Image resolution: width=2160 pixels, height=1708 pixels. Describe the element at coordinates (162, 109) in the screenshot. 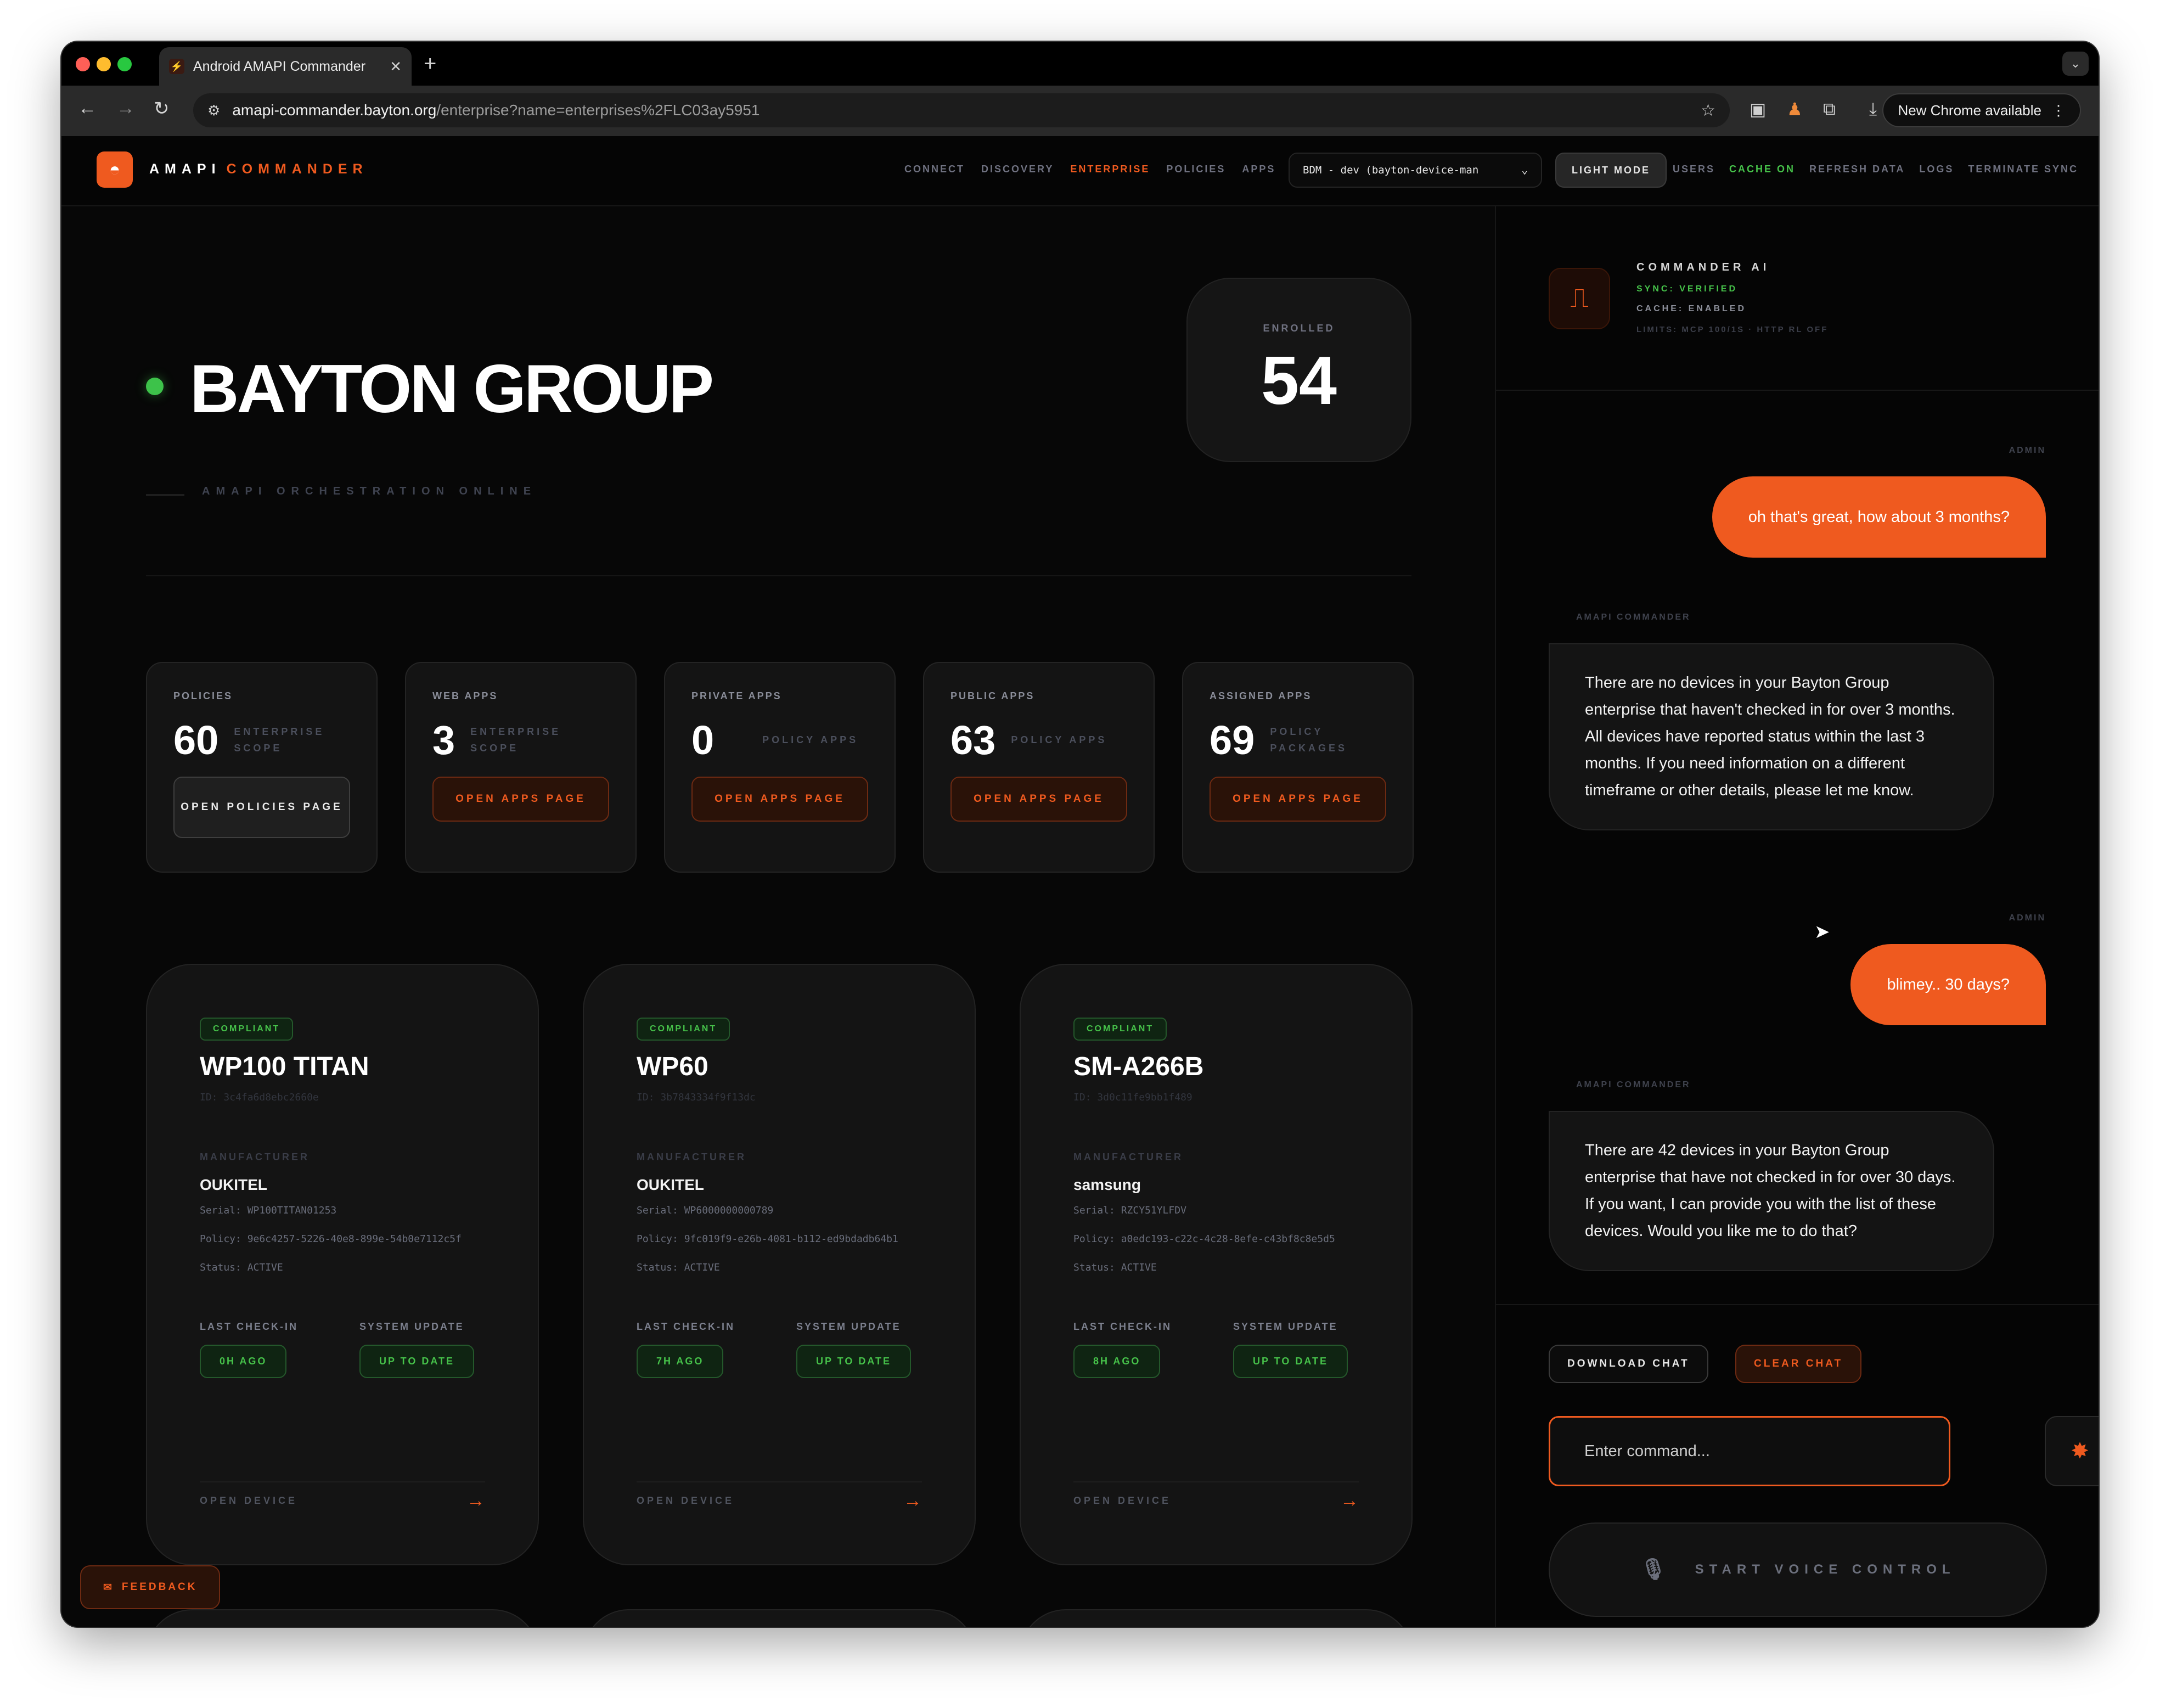

I see `reload-icon: ↻` at that location.